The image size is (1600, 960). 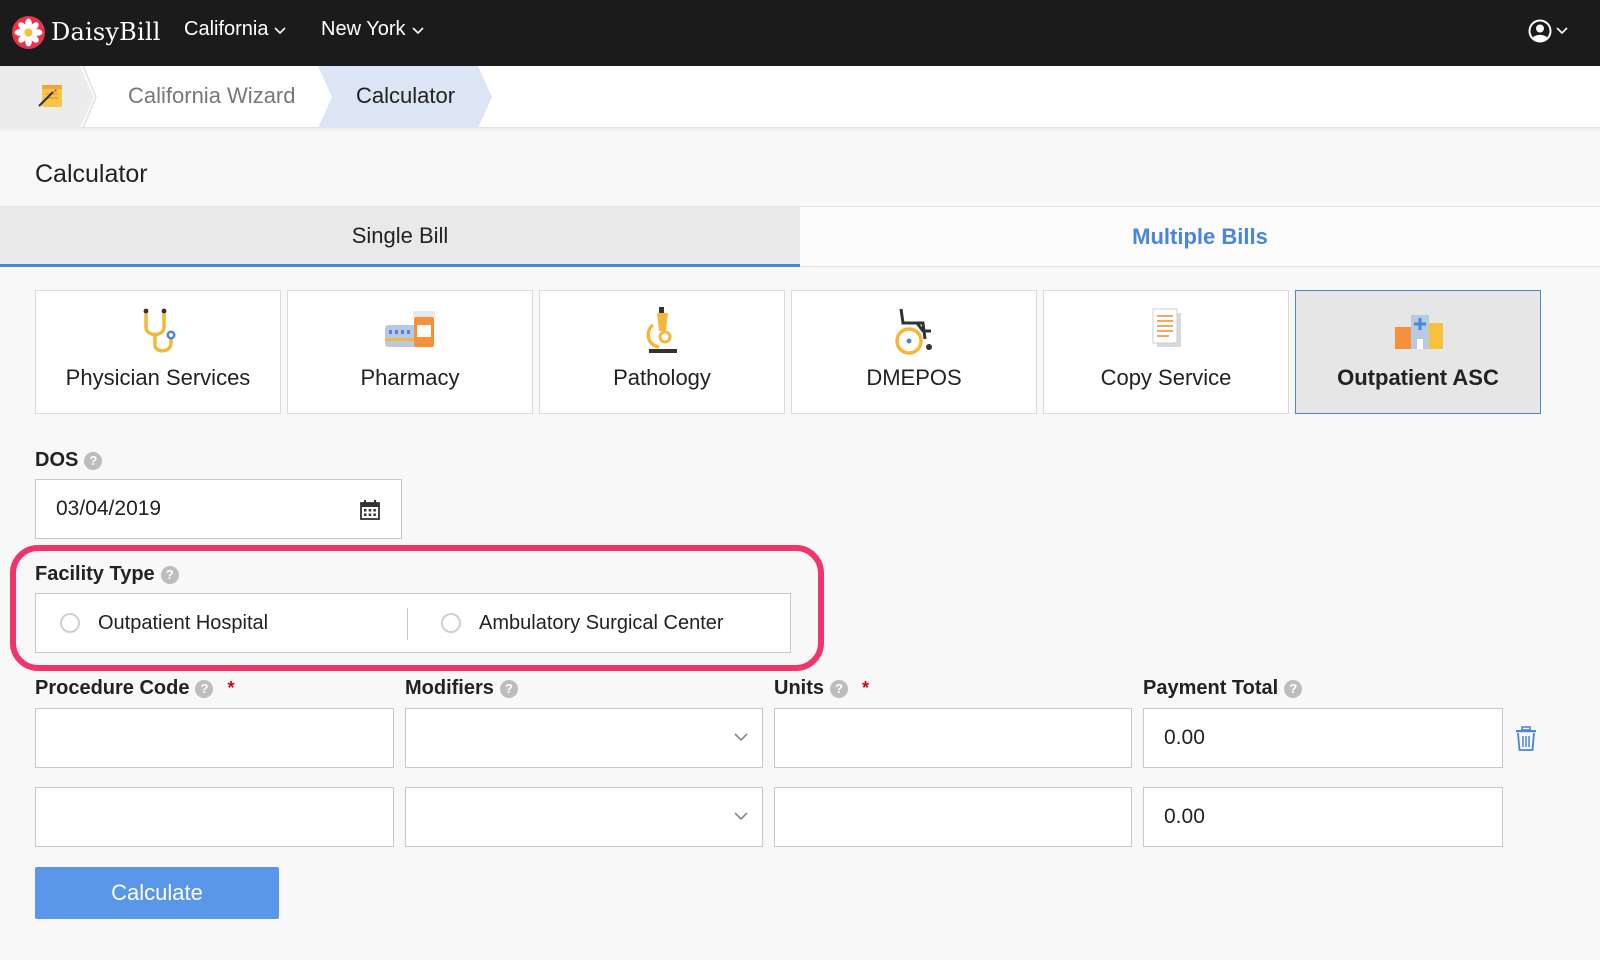 I want to click on service-card-pharmacy: Pharmacy, so click(x=410, y=352).